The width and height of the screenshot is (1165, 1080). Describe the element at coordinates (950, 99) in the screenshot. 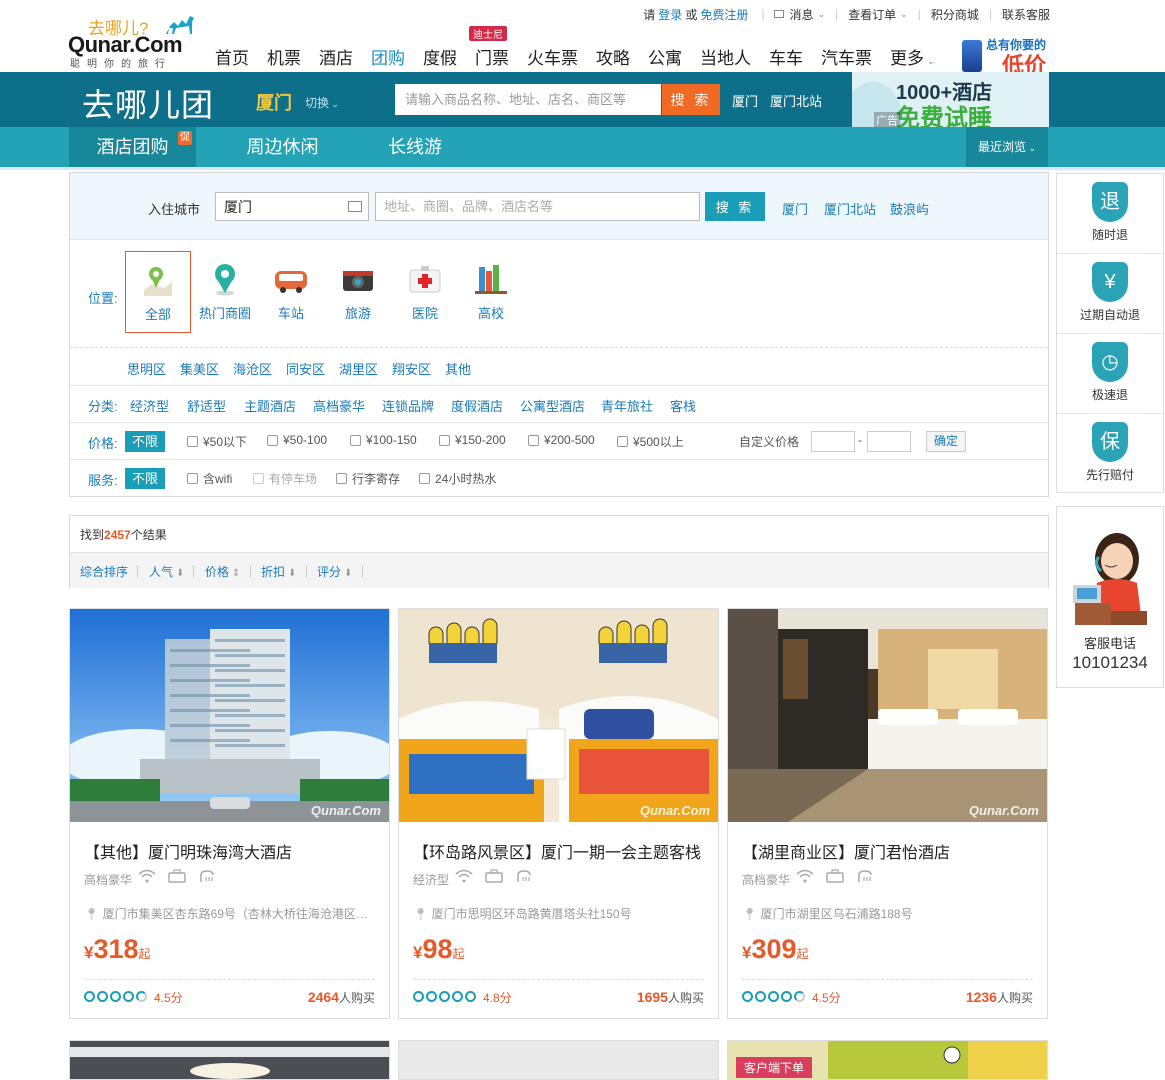

I see `free-trial-ad: 1000+酒店 免费试睡 广告` at that location.